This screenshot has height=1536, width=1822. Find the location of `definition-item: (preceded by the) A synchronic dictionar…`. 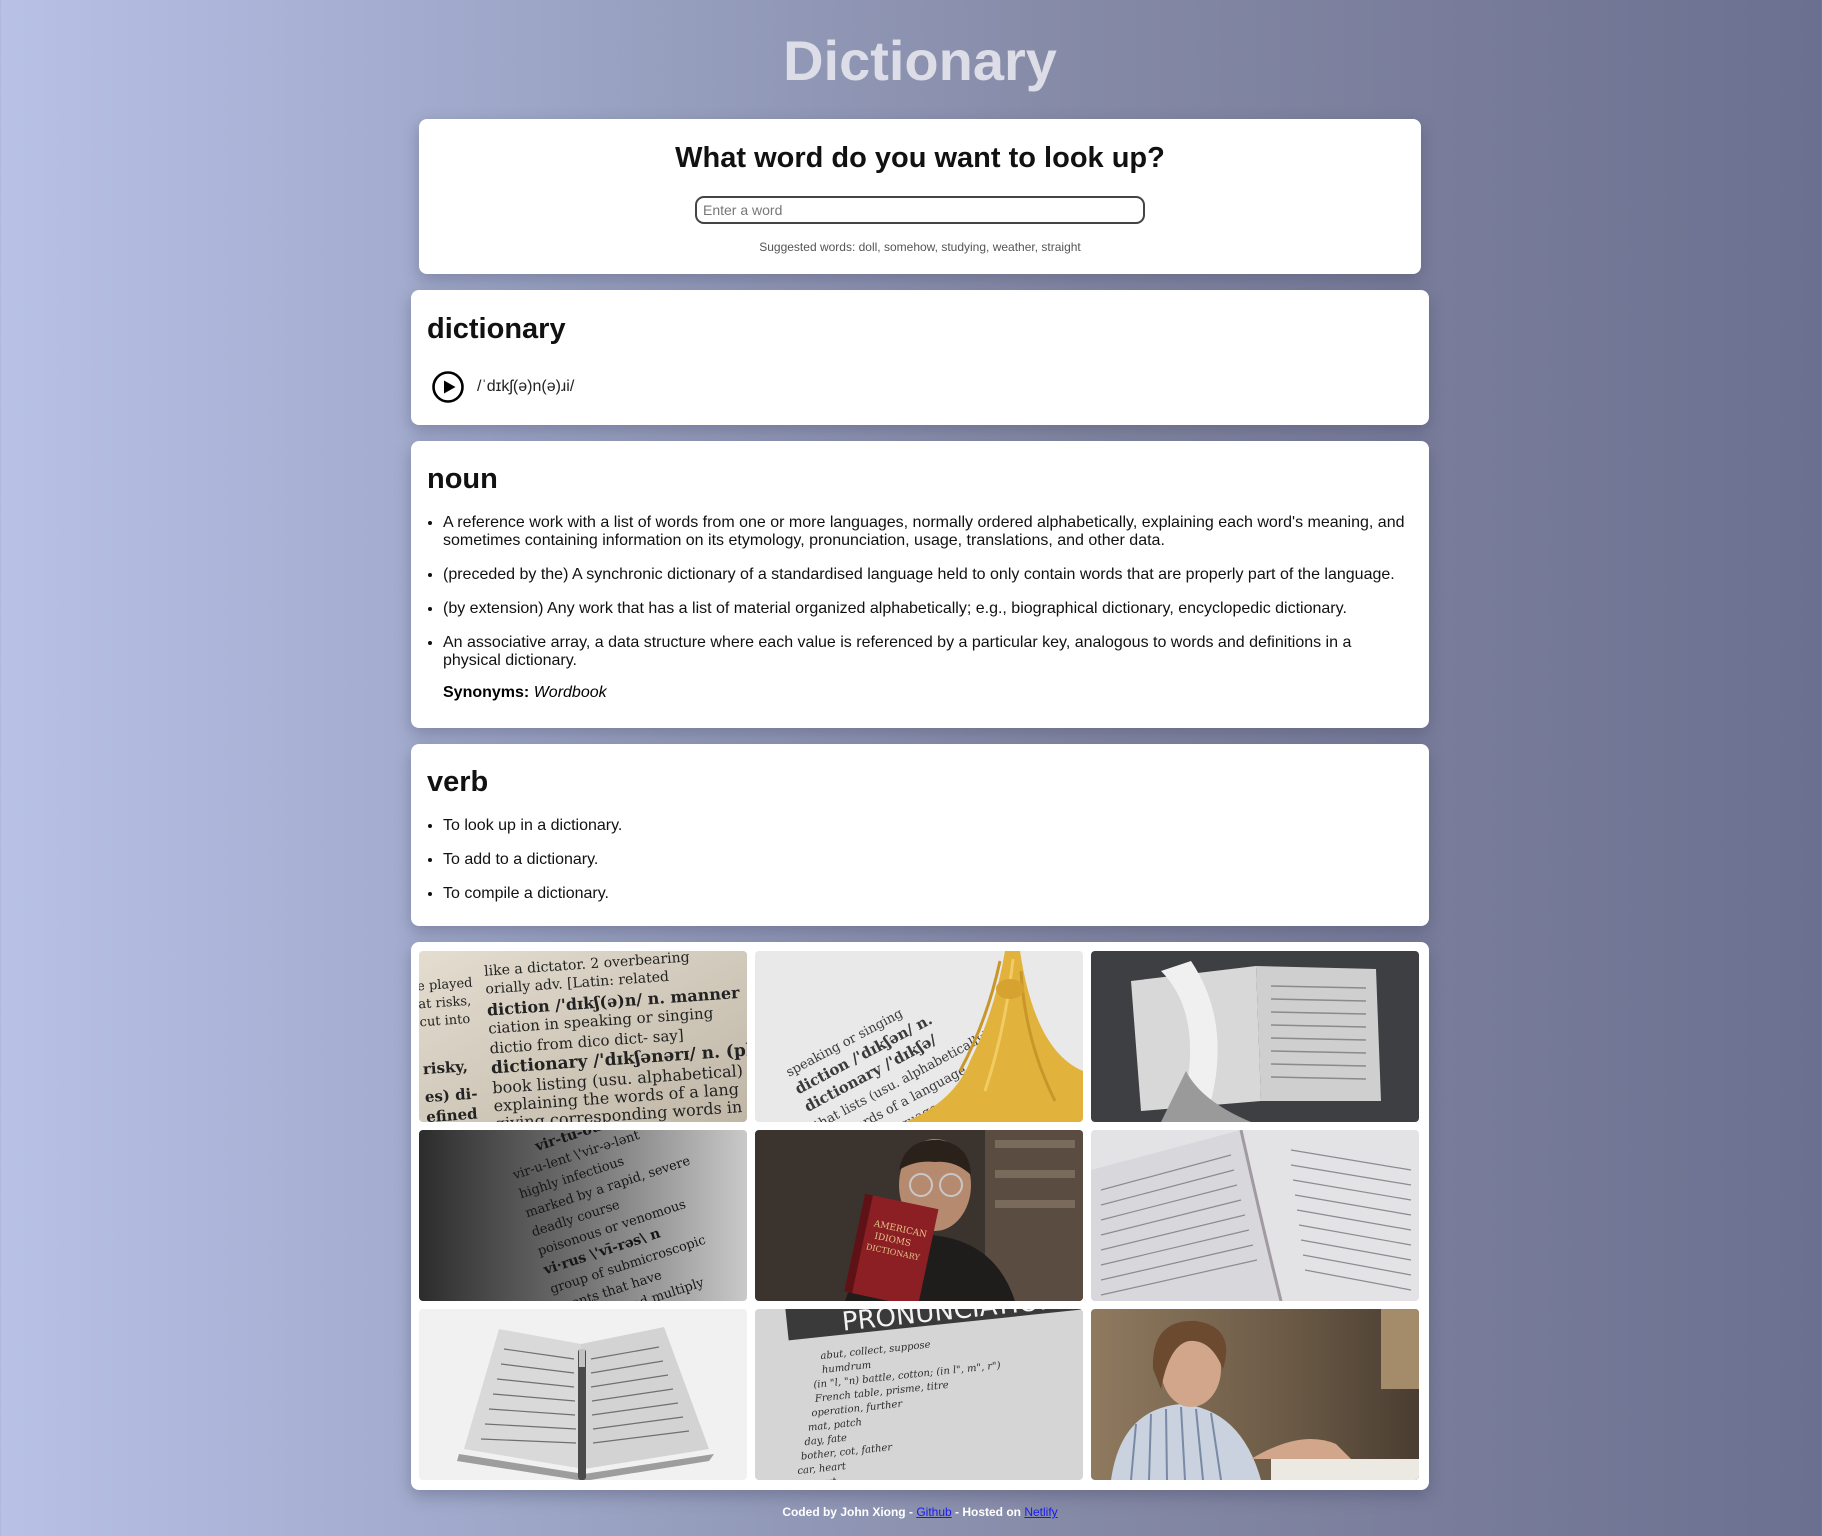

definition-item: (preceded by the) A synchronic dictionar… is located at coordinates (928, 575).